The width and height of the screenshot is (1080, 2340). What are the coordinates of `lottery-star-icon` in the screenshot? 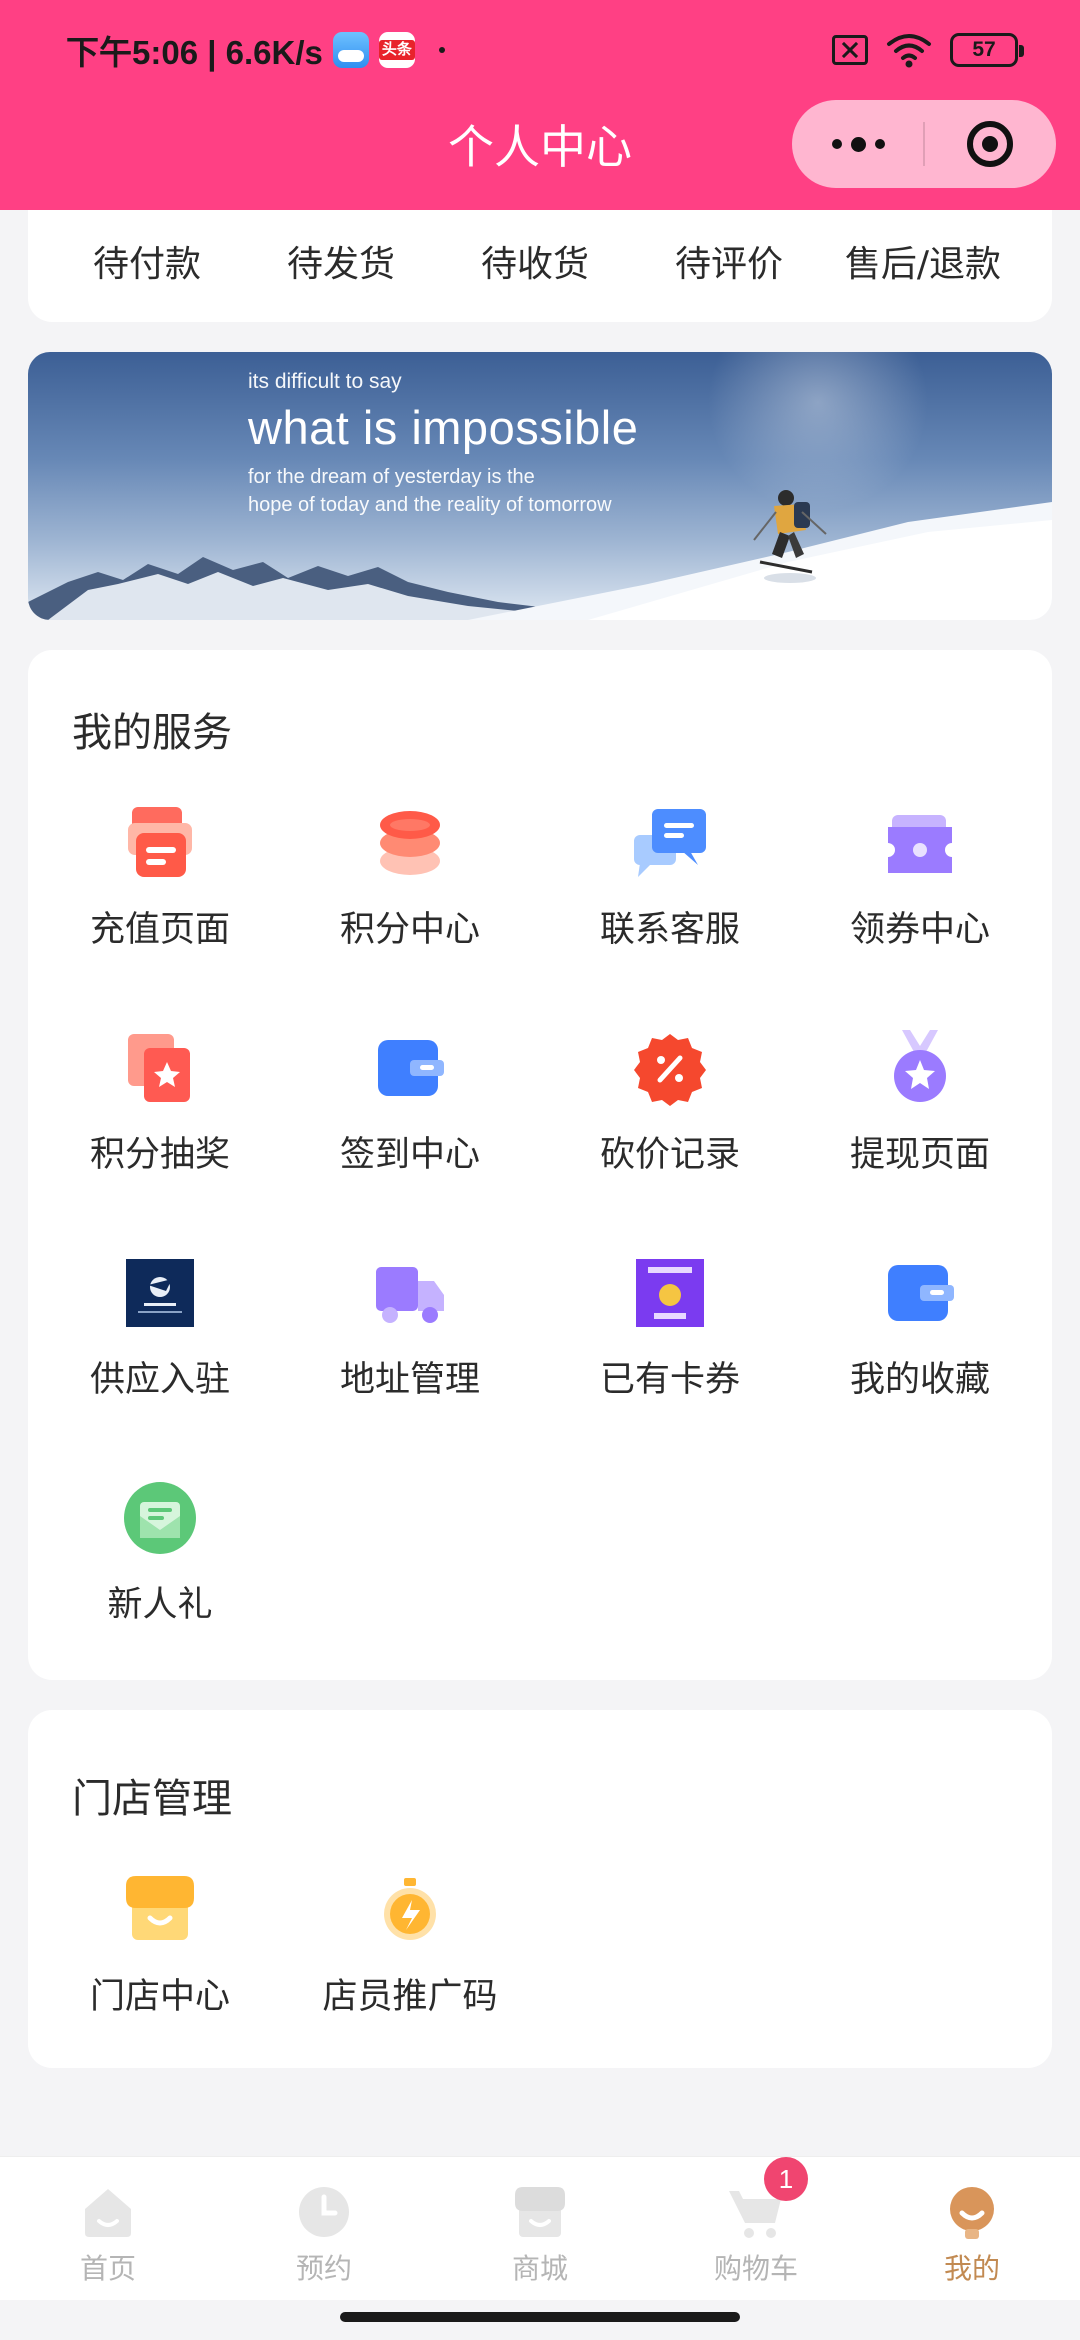 It's located at (160, 1068).